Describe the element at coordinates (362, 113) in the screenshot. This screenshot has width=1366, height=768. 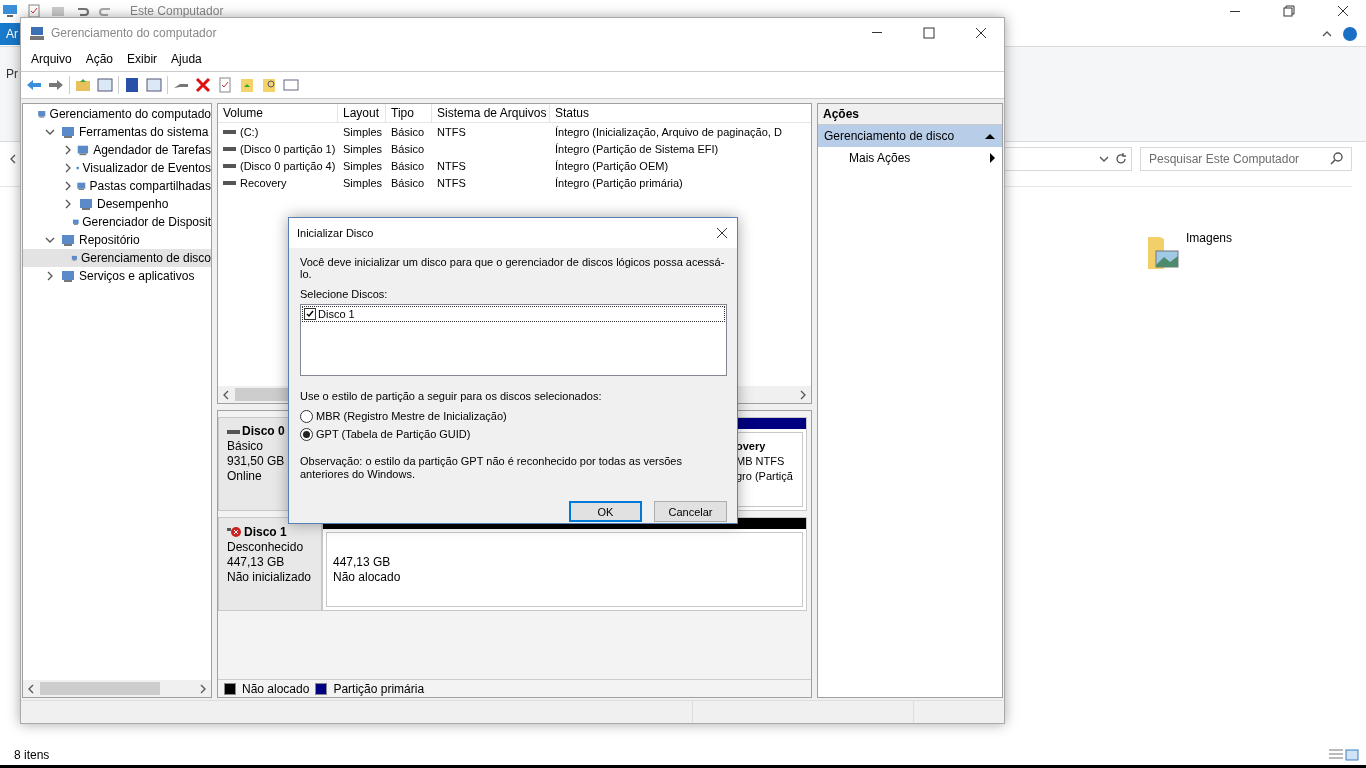
I see `column-header: Layout` at that location.